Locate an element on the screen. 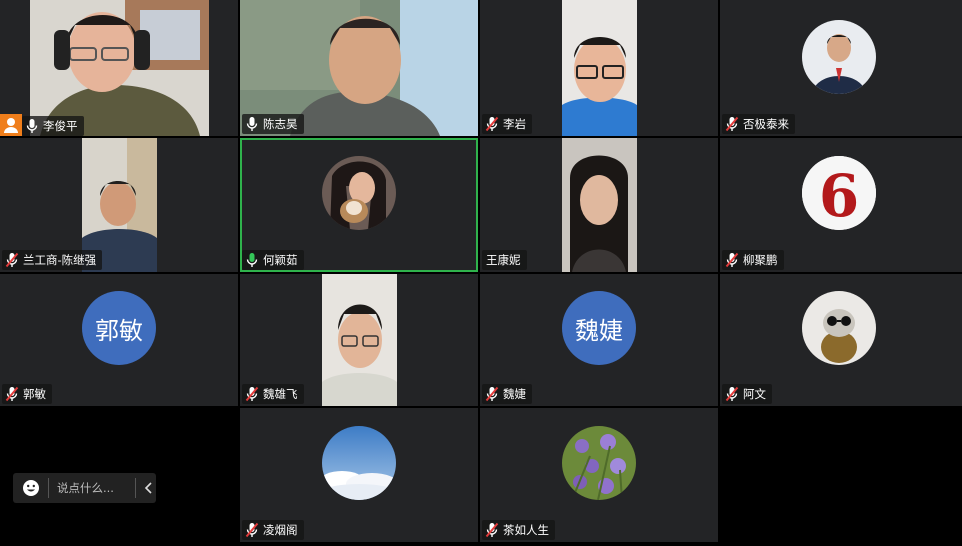  participant-tile: 阿文 is located at coordinates (841, 340).